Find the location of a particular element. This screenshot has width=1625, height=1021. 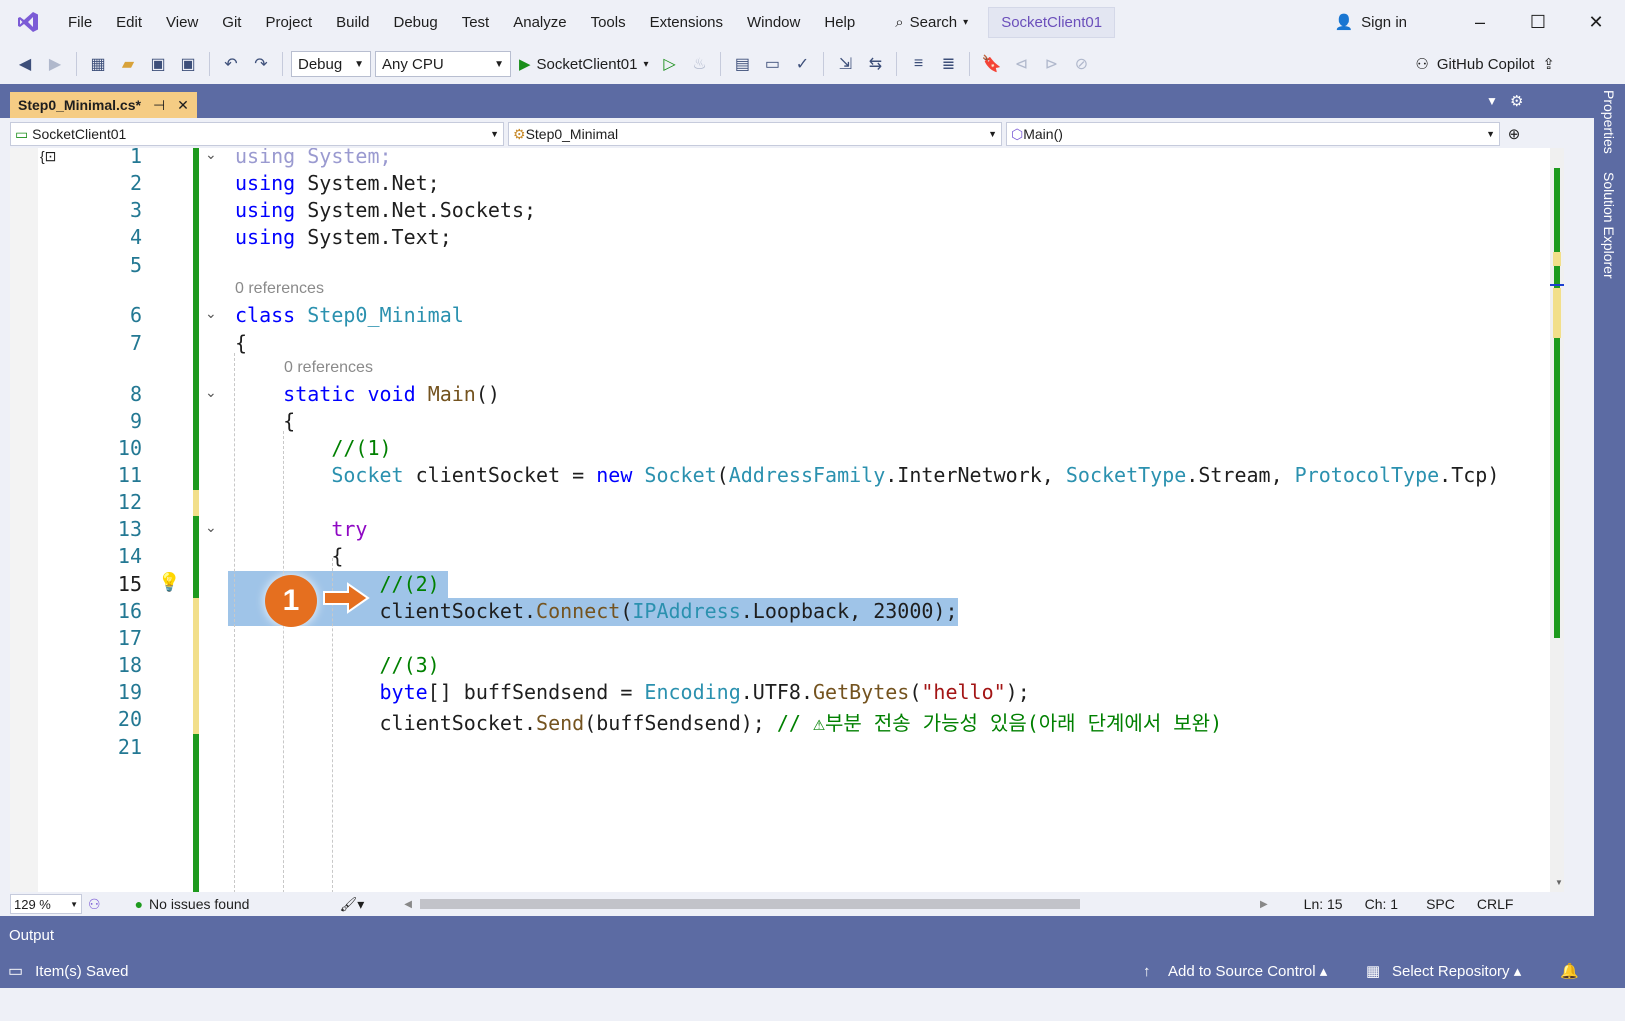

add-to-source-control-label: Add to Source Control is located at coordinates (1242, 971).